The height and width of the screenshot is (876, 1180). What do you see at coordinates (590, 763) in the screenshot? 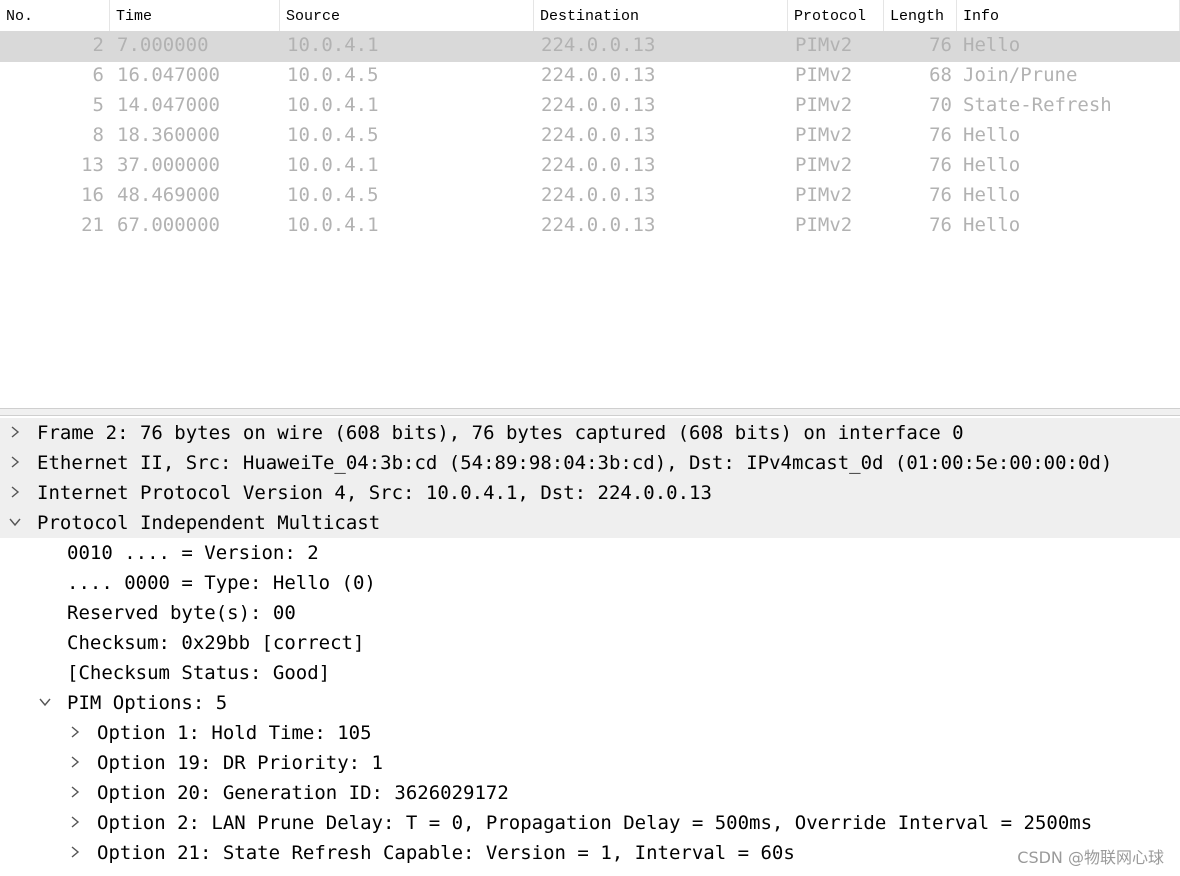
I see `detail-row: Option 19: DR Priority: 1` at bounding box center [590, 763].